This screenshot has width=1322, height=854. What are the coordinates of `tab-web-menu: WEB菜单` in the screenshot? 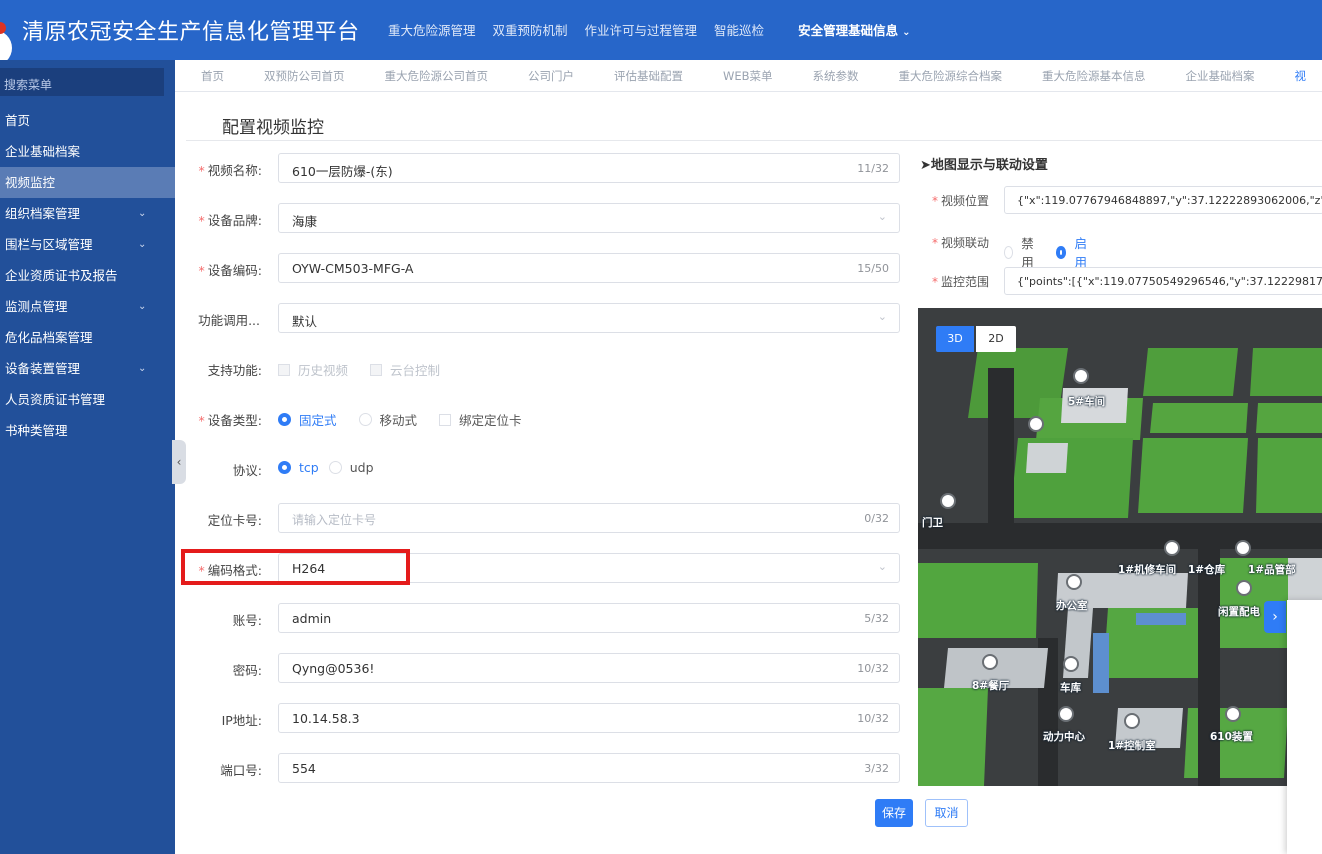 It's located at (748, 76).